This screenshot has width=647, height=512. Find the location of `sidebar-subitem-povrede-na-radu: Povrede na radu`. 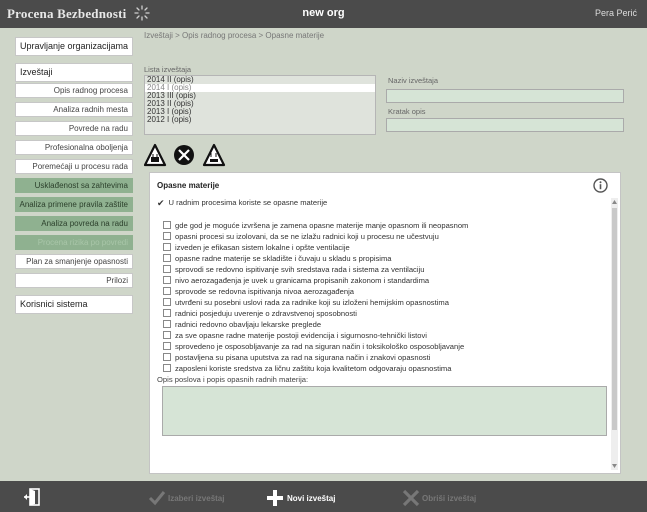

sidebar-subitem-povrede-na-radu: Povrede na radu is located at coordinates (74, 128).